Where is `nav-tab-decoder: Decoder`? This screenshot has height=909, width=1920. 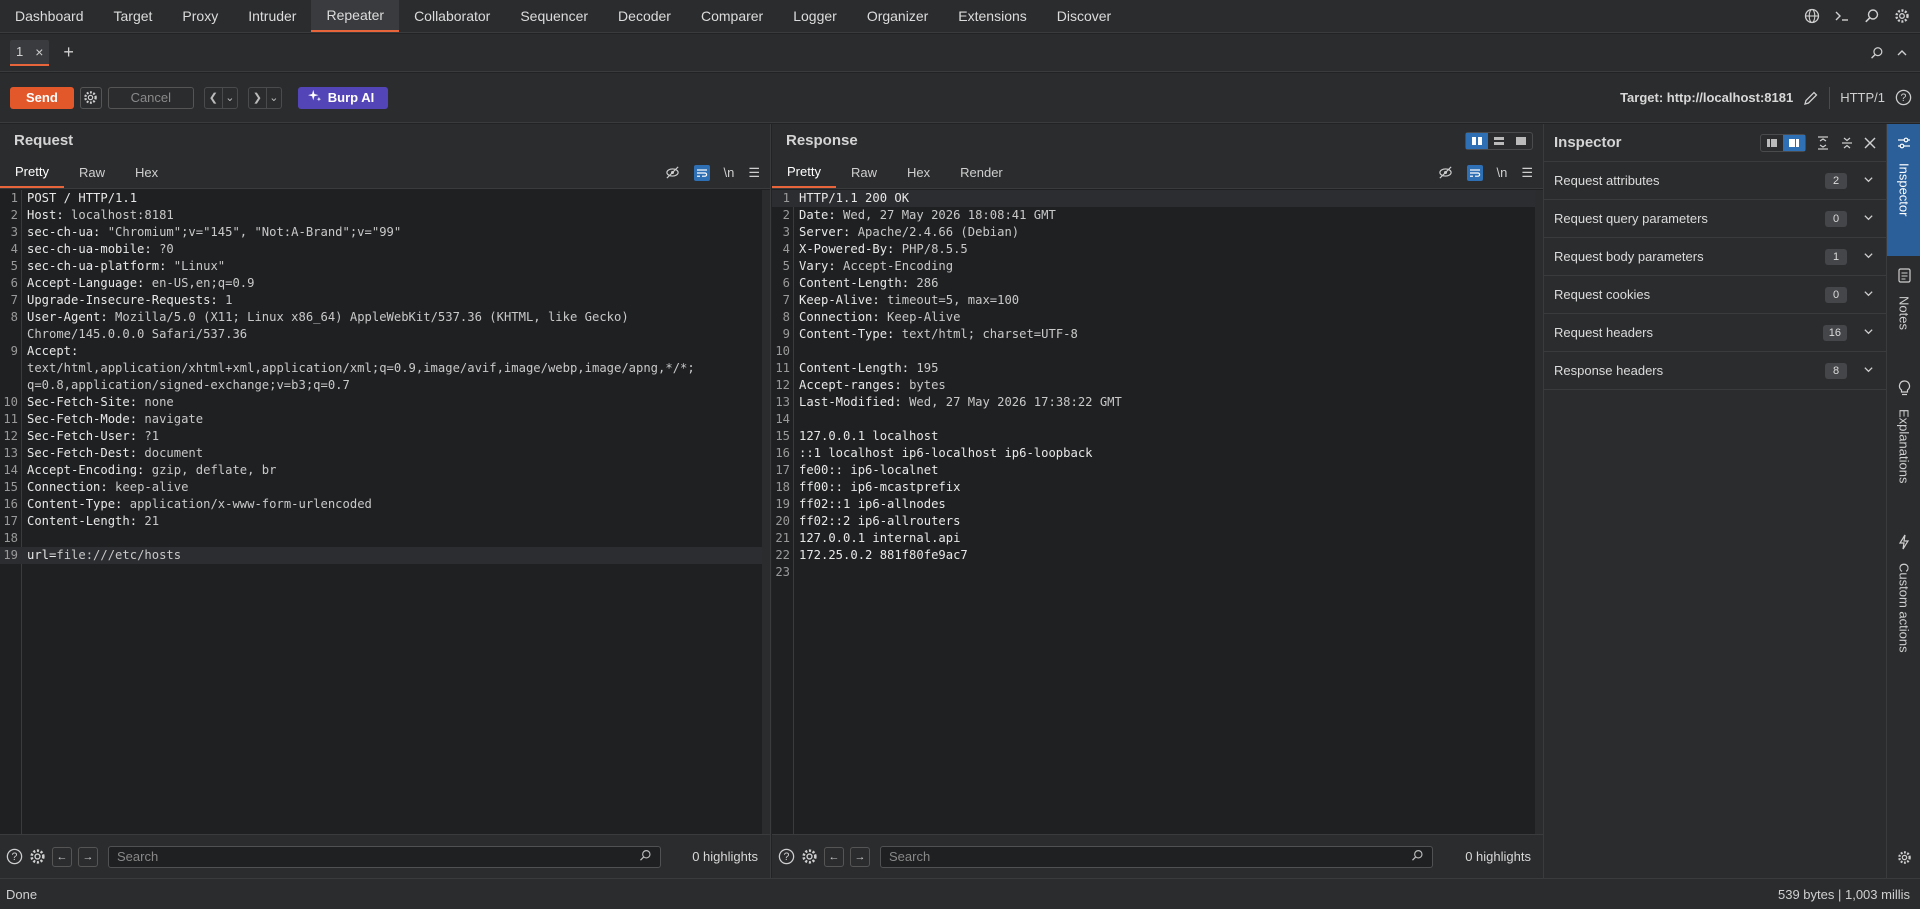 nav-tab-decoder: Decoder is located at coordinates (644, 16).